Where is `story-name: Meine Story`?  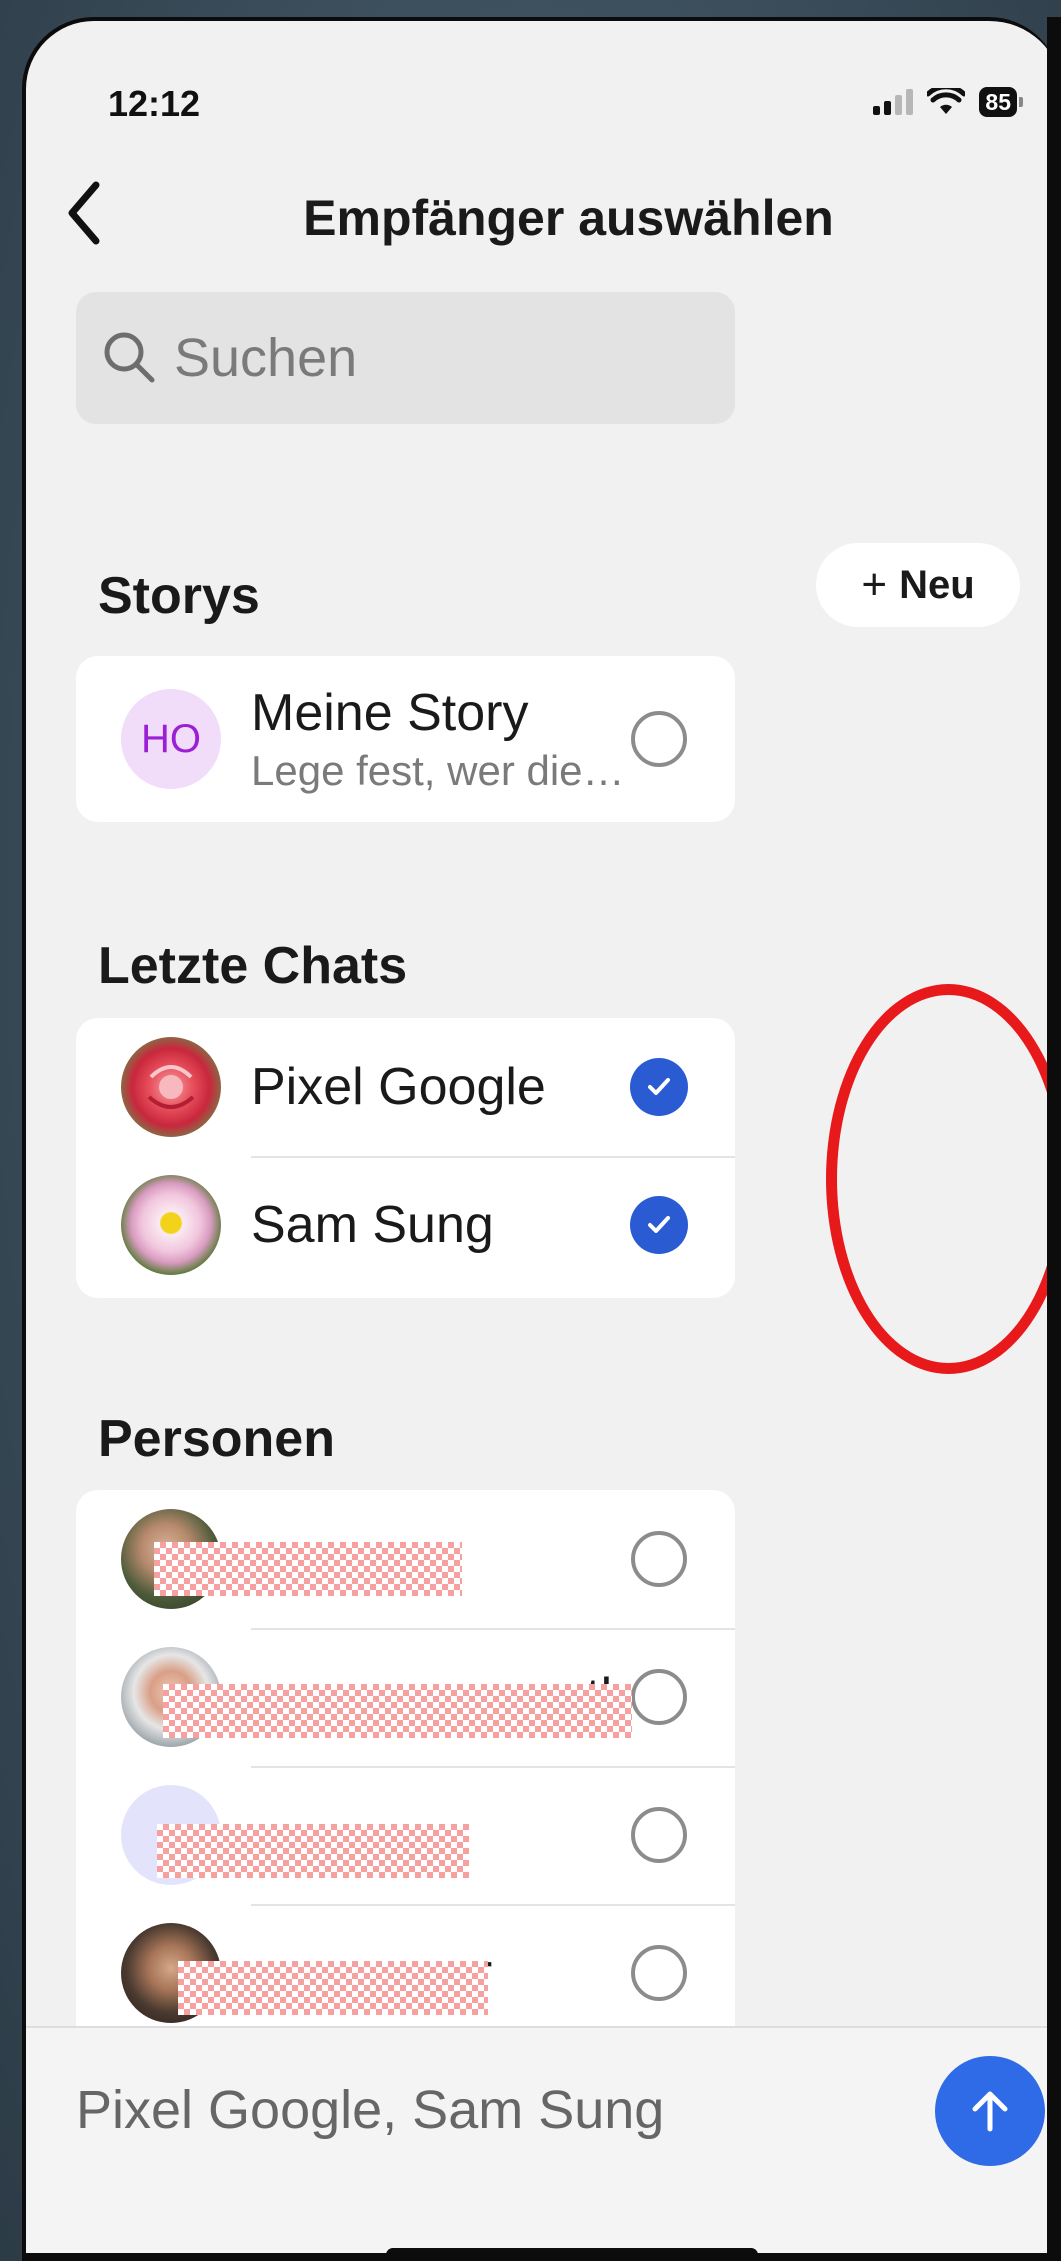 story-name: Meine Story is located at coordinates (390, 713).